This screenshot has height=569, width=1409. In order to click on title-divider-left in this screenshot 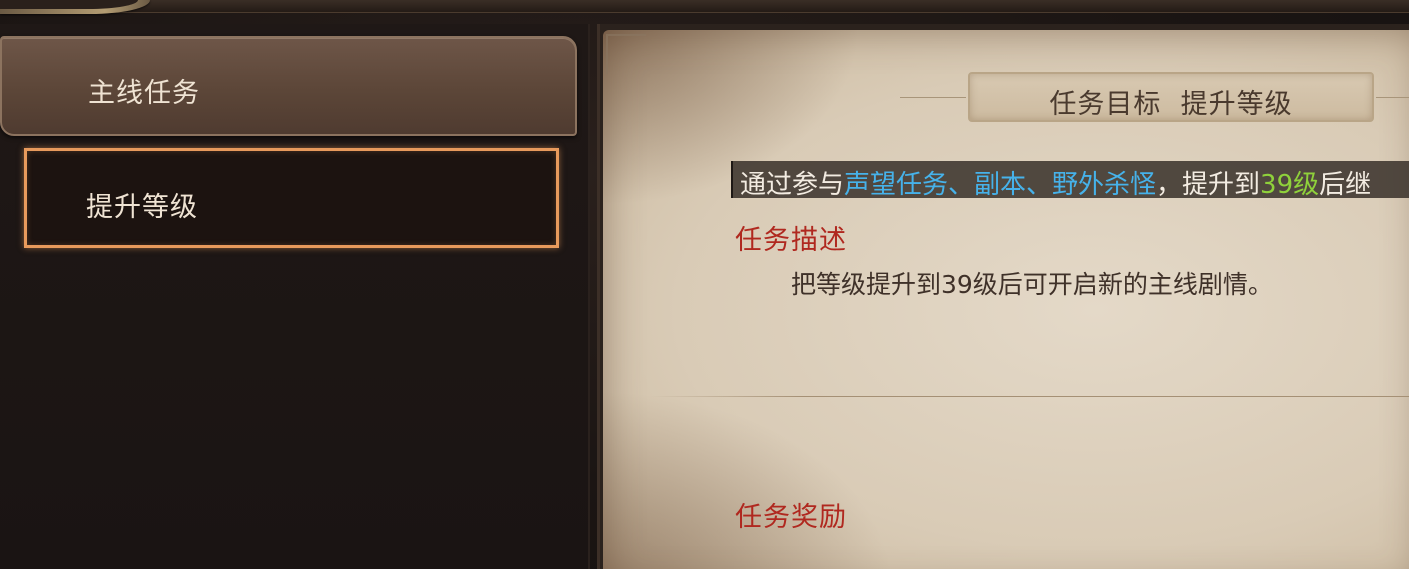, I will do `click(933, 97)`.